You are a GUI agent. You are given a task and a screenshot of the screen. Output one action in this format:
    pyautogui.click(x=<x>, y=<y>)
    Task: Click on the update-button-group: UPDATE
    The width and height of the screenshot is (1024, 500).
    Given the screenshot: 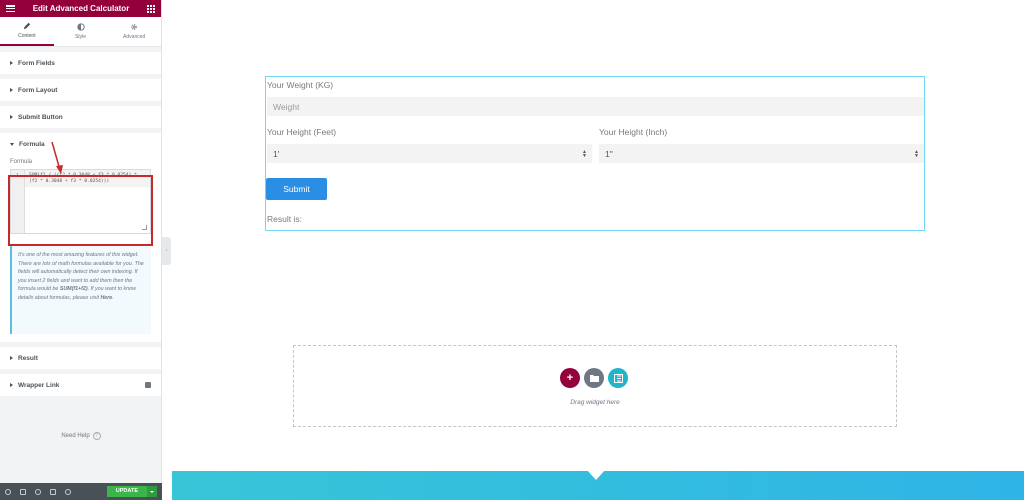 What is the action you would take?
    pyautogui.click(x=131, y=491)
    